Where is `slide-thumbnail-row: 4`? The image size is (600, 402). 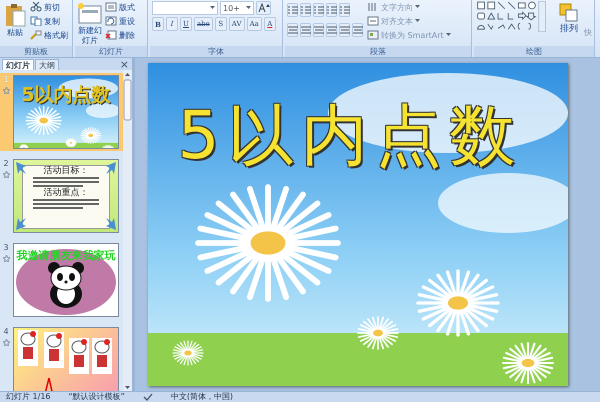 slide-thumbnail-row: 4 is located at coordinates (61, 358).